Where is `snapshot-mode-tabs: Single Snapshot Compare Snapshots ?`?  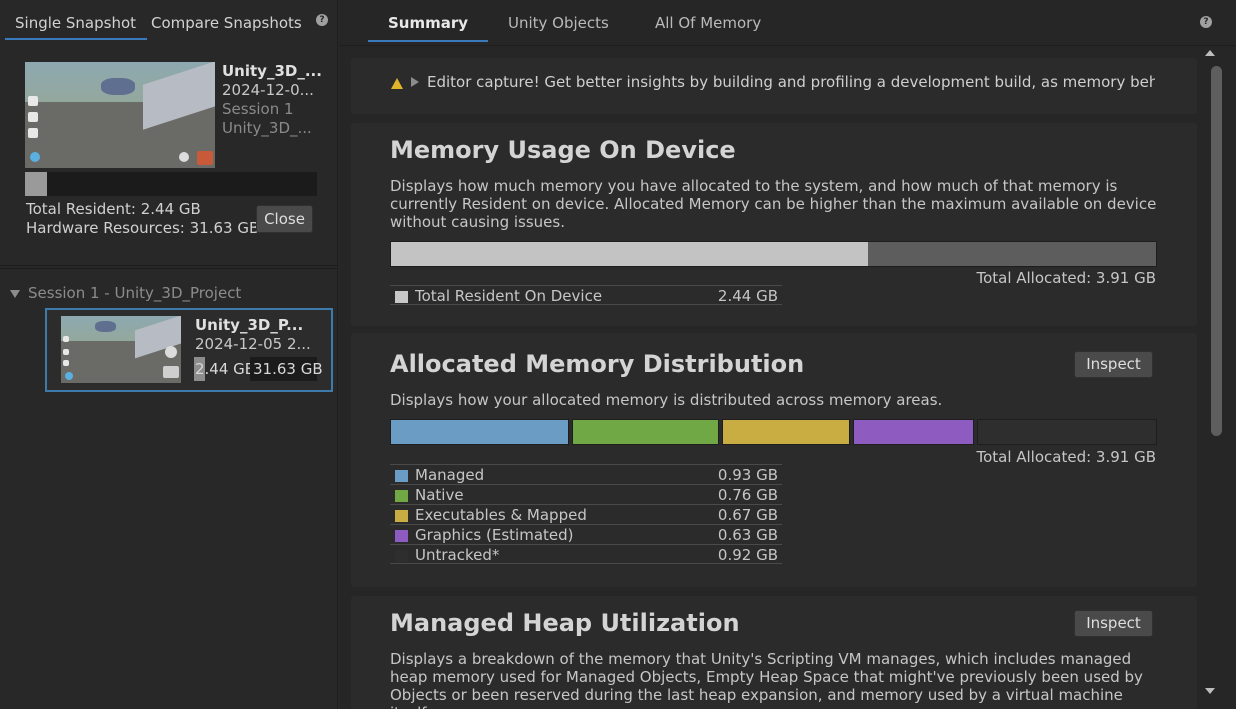
snapshot-mode-tabs: Single Snapshot Compare Snapshots ? is located at coordinates (169, 20).